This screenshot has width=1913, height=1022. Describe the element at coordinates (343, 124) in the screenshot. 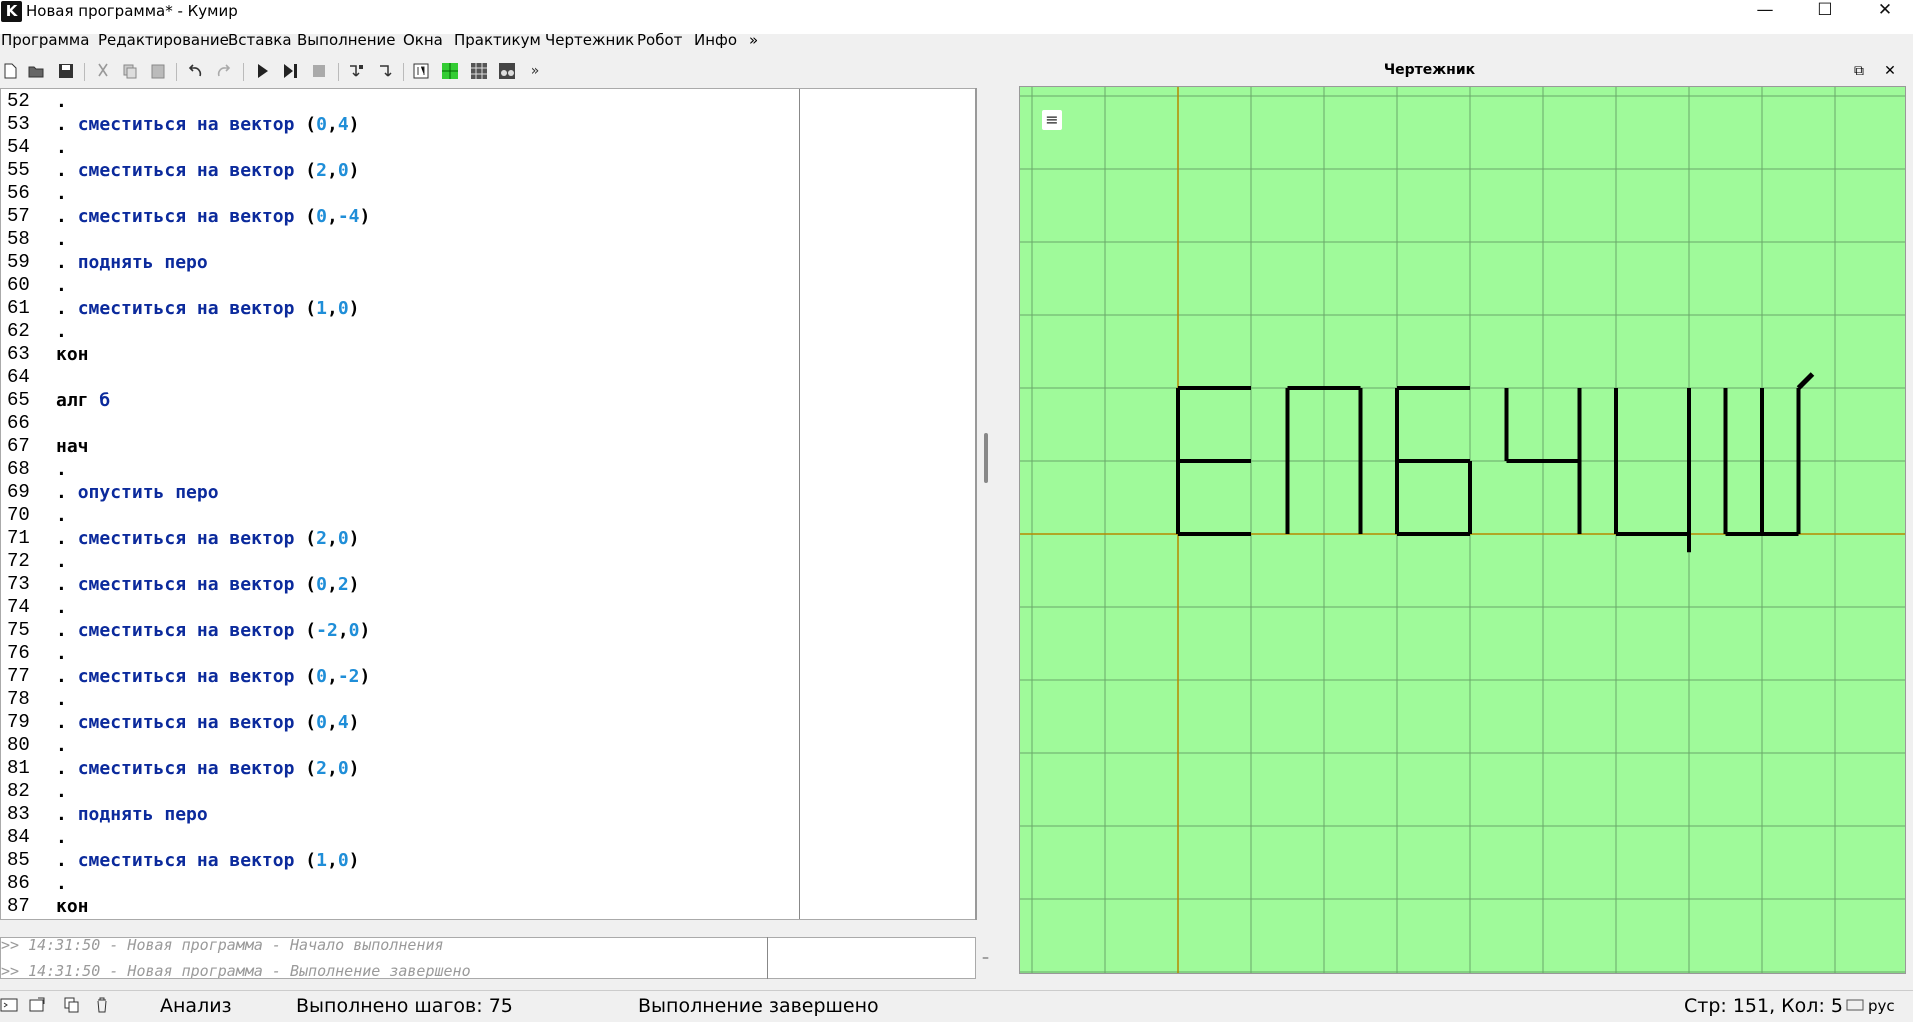

I see `code-token: 4` at that location.